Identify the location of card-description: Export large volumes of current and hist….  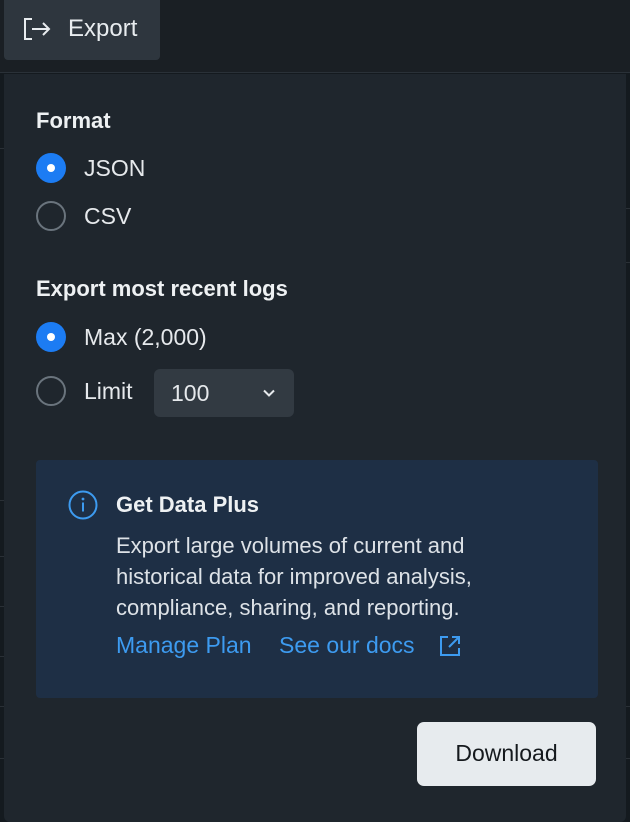
(294, 576).